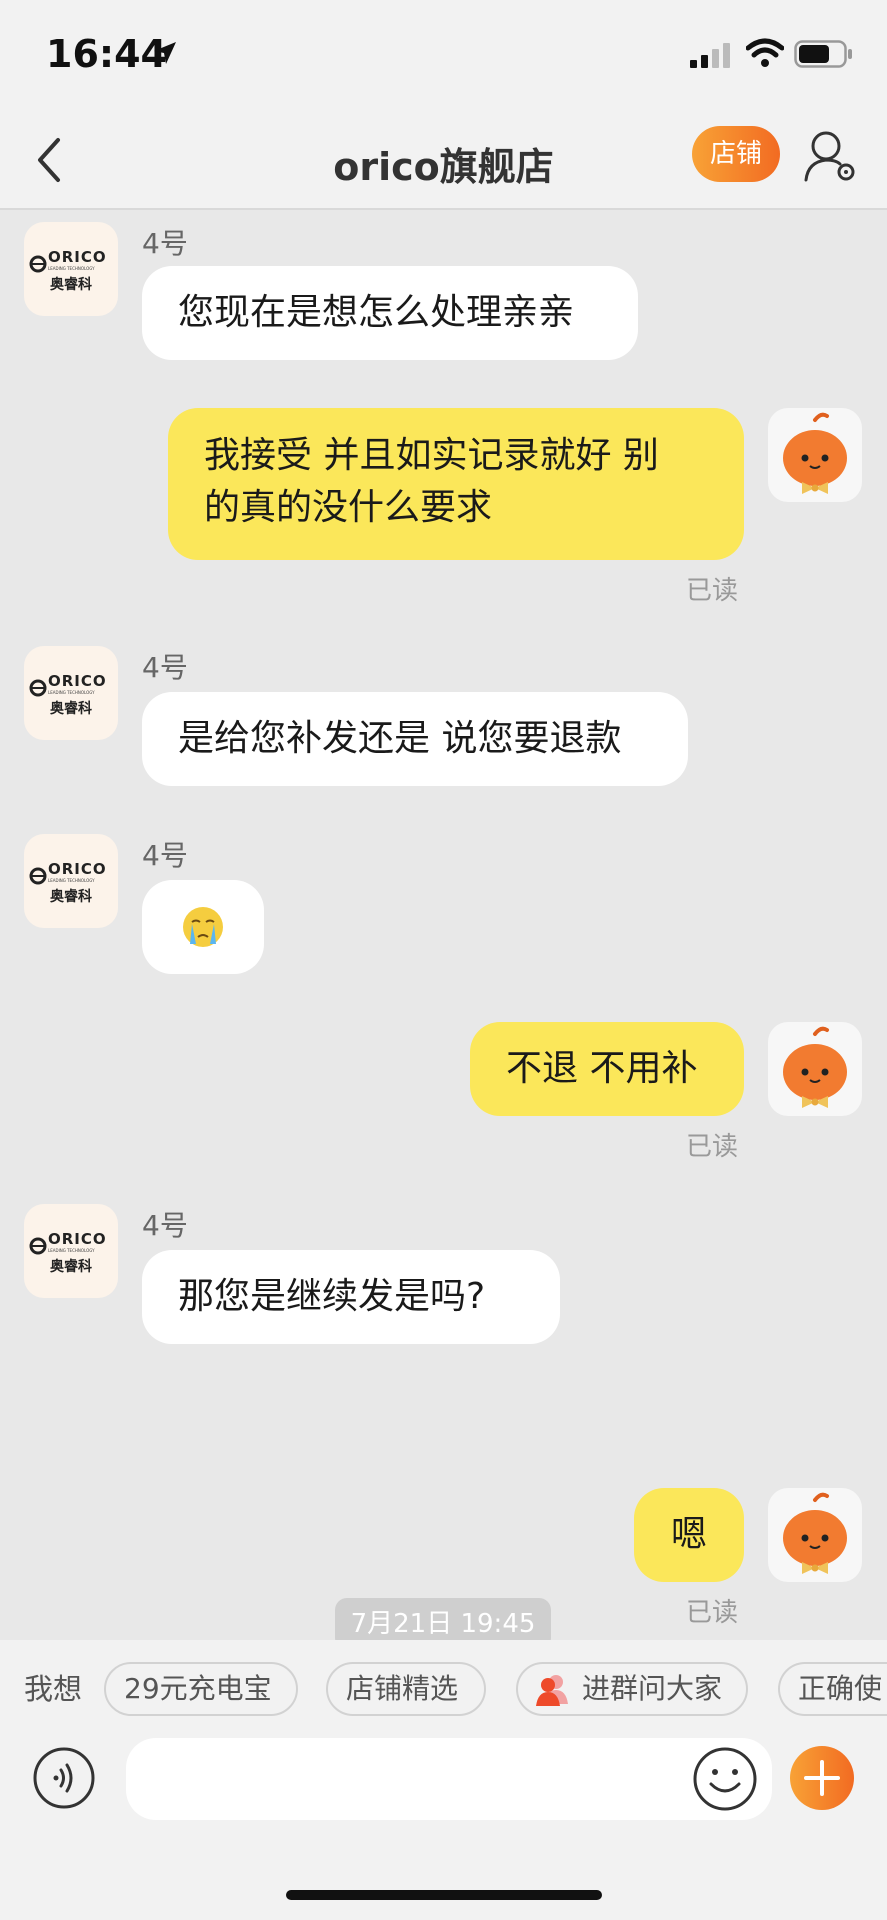 Image resolution: width=887 pixels, height=1920 pixels. Describe the element at coordinates (652, 1688) in the screenshot. I see `quick-reply-chip-label: 进群问大家` at that location.